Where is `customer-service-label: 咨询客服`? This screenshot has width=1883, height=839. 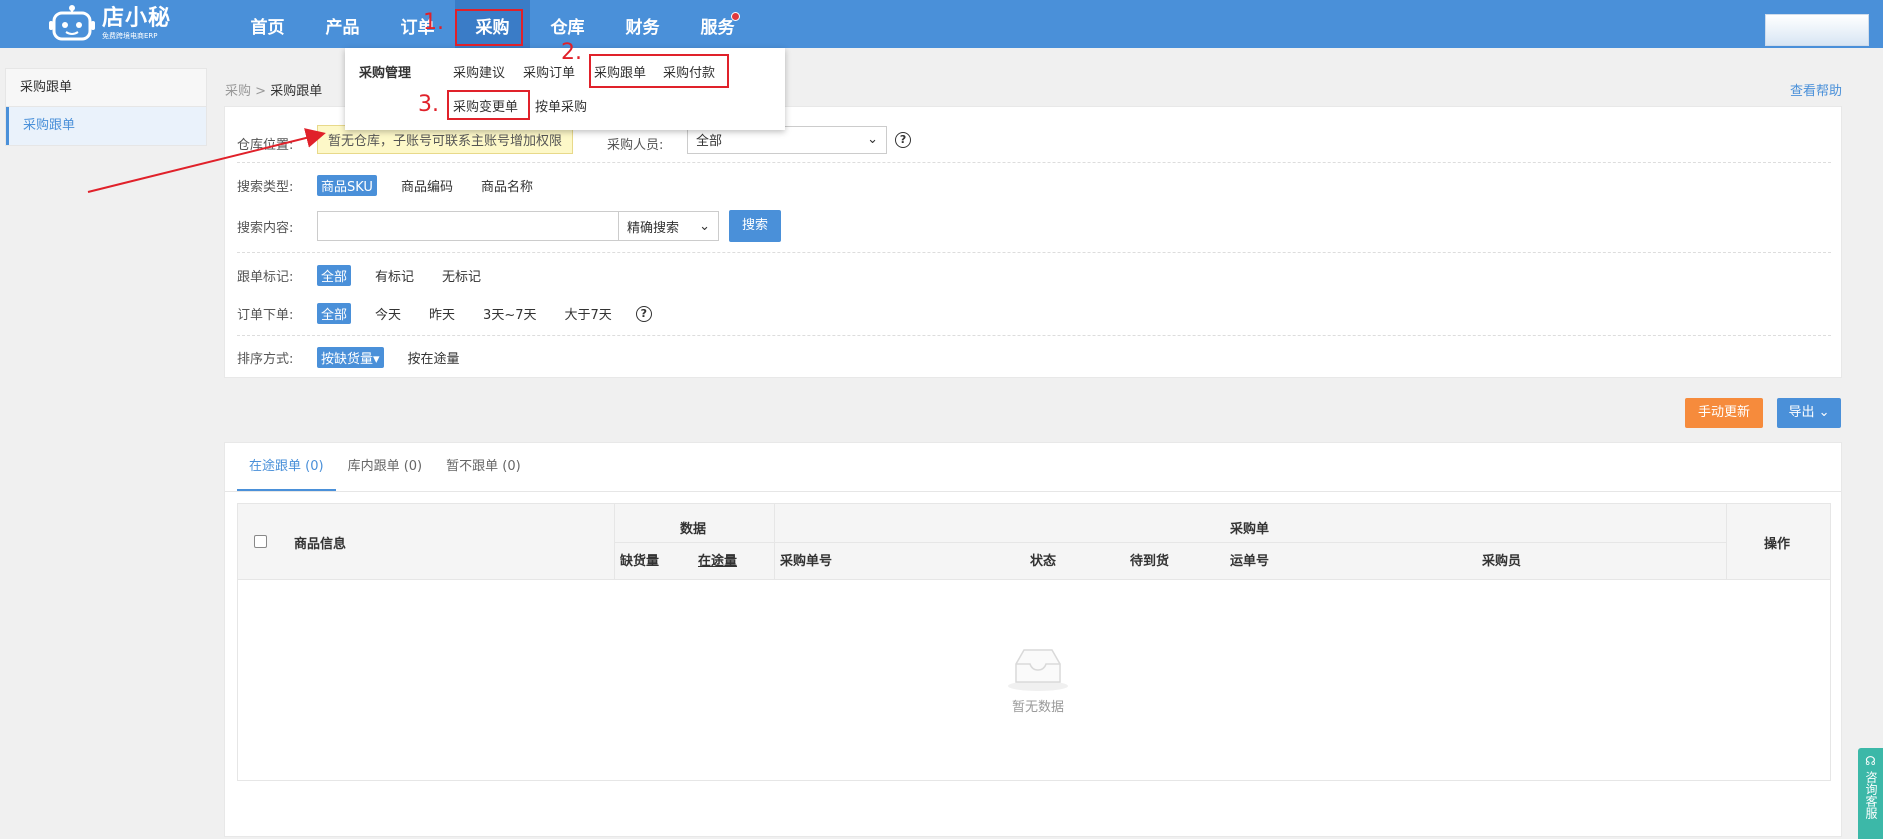
customer-service-label: 咨询客服 is located at coordinates (1871, 795).